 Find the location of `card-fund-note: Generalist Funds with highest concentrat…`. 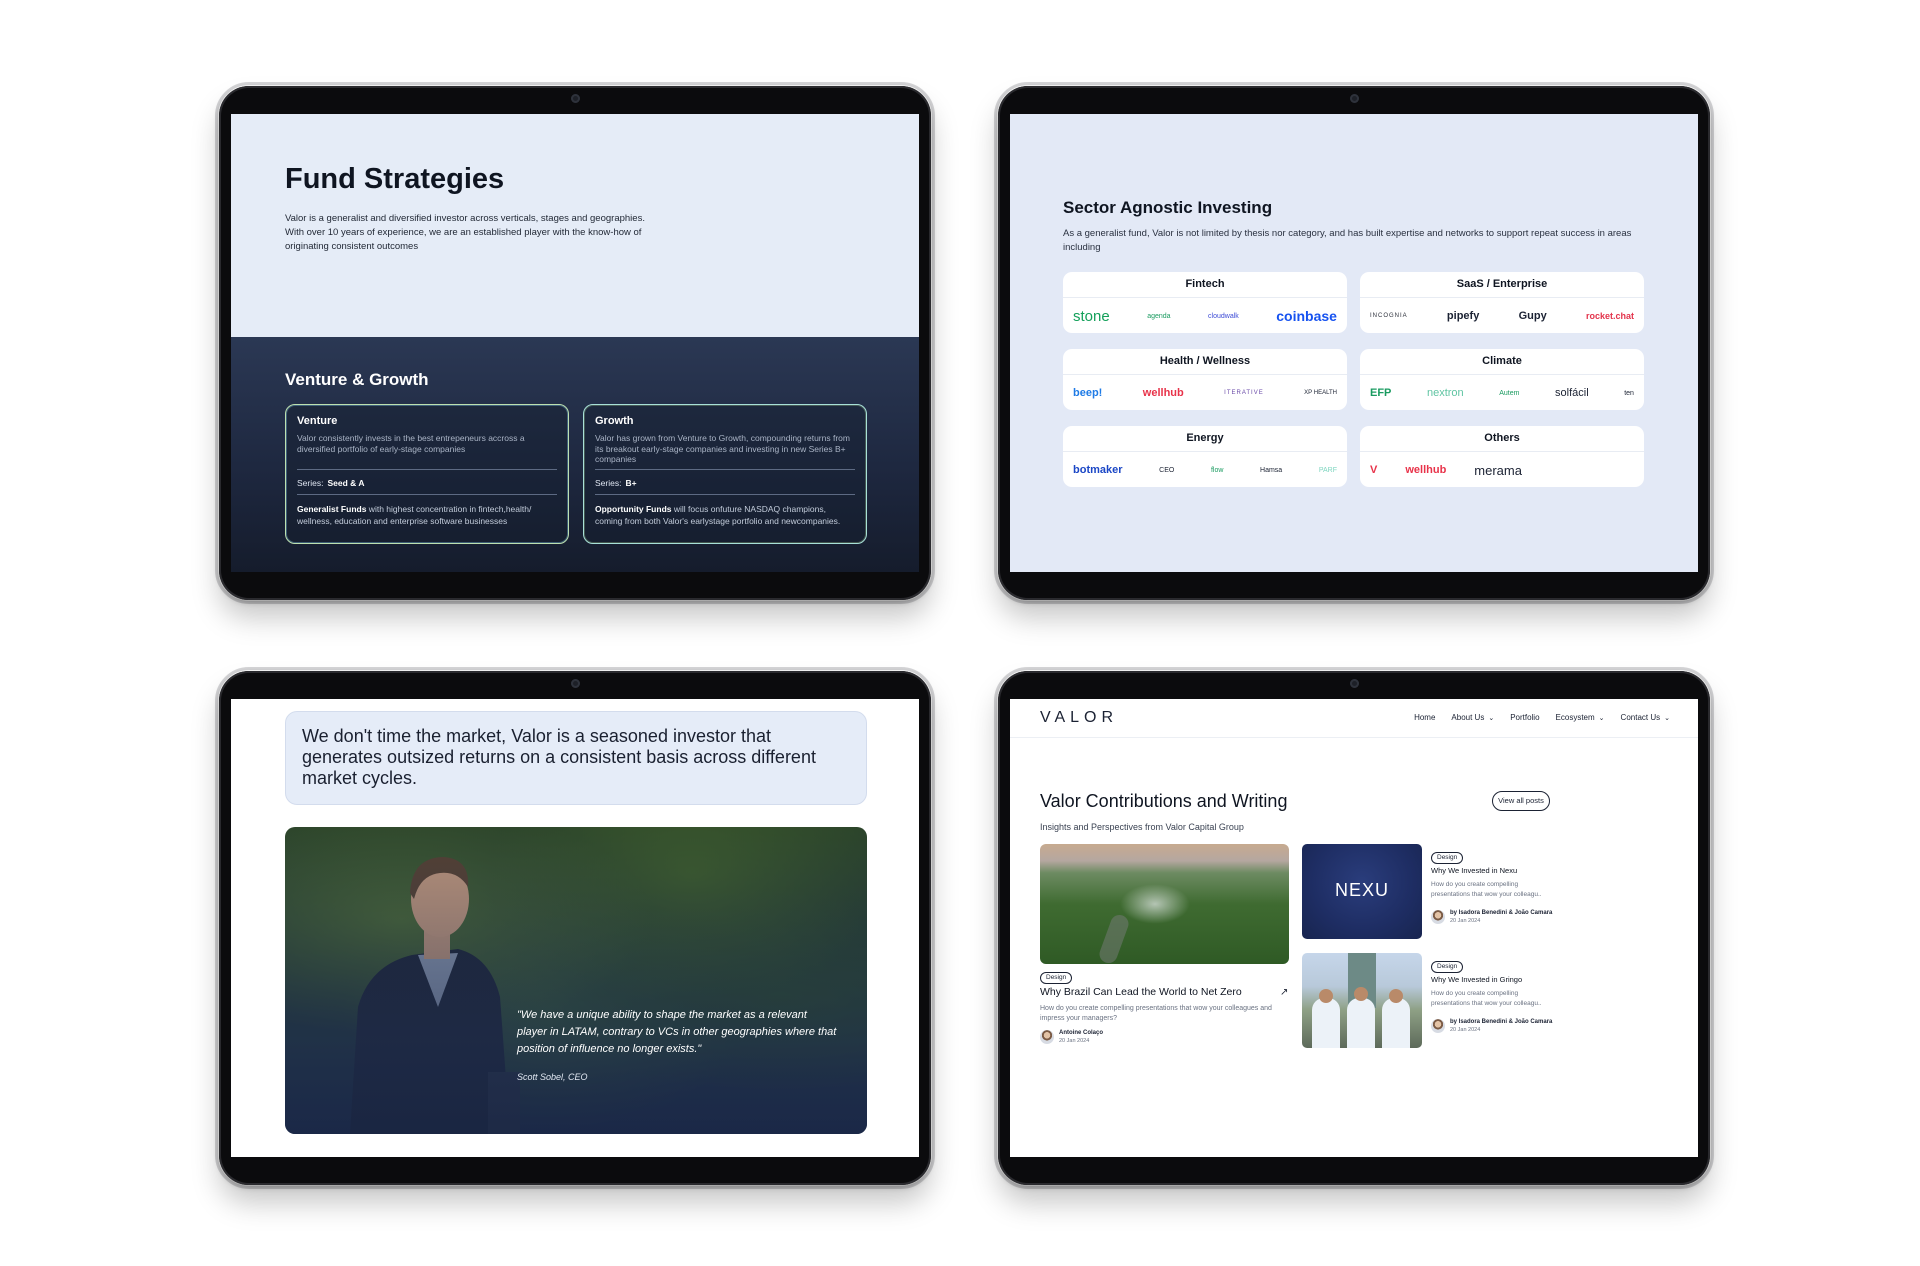

card-fund-note: Generalist Funds with highest concentrat… is located at coordinates (427, 515).